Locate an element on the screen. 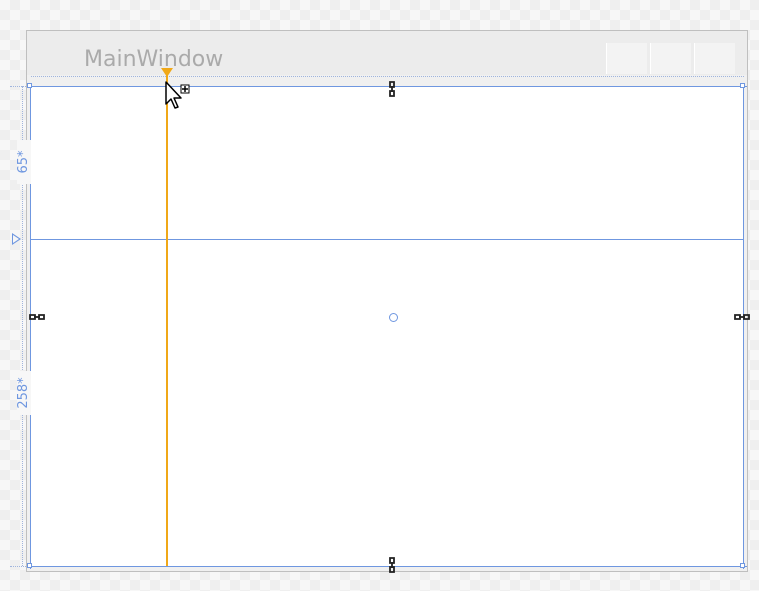  triangle-down-icon is located at coordinates (167, 72).